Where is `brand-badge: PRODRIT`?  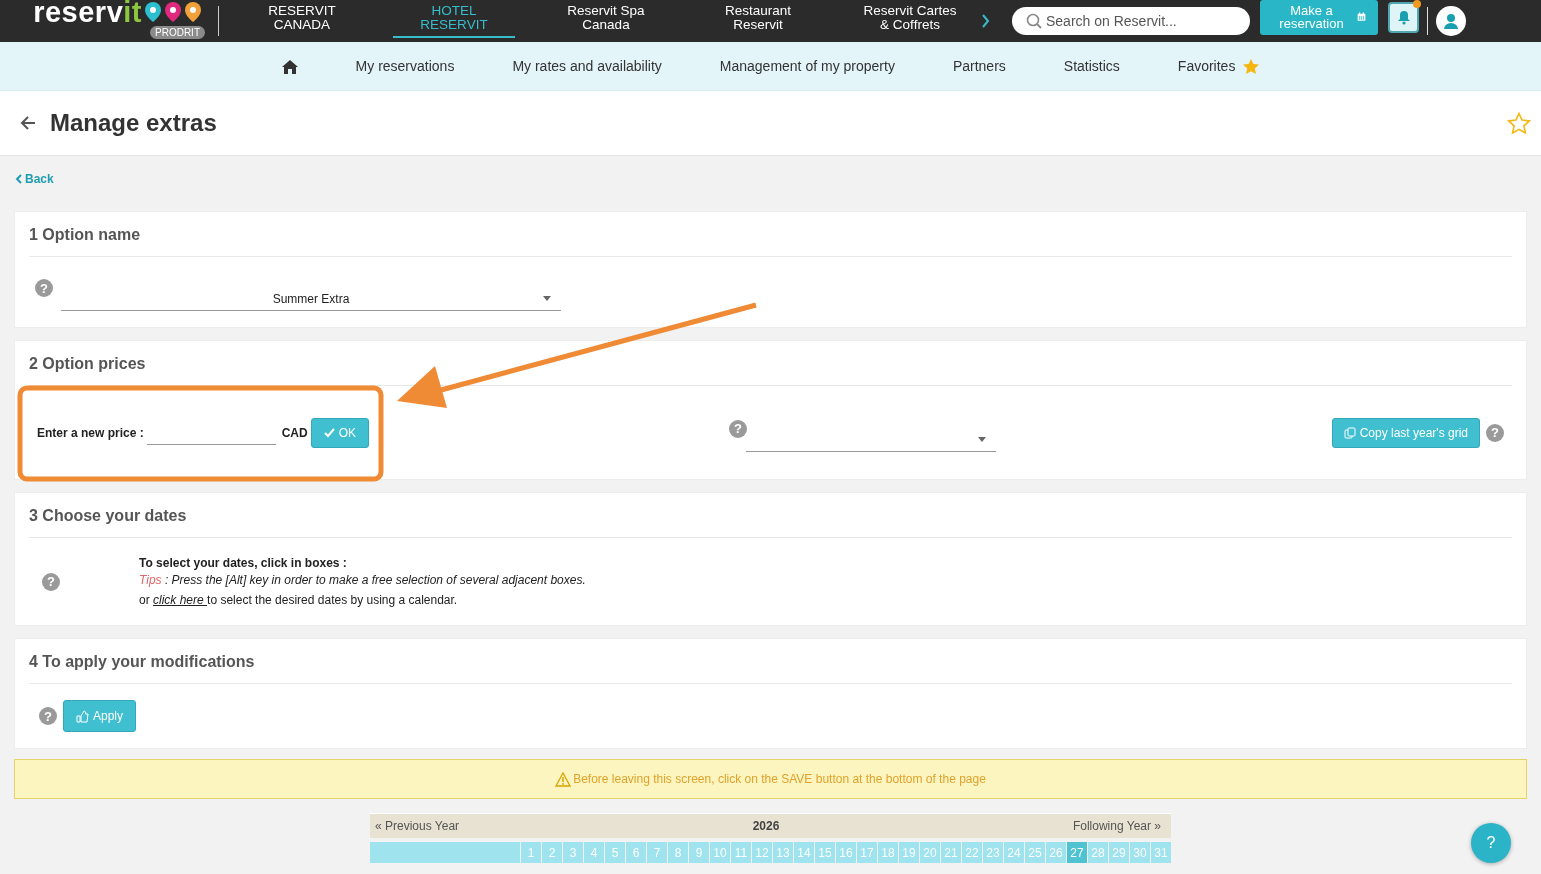
brand-badge: PRODRIT is located at coordinates (177, 32).